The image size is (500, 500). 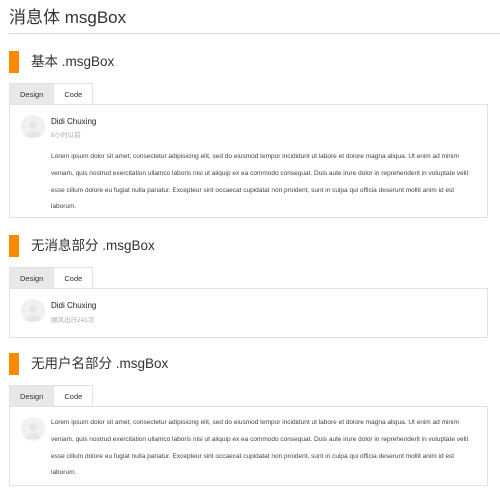 What do you see at coordinates (254, 364) in the screenshot?
I see `section-header: 无用户名部分 .msgBox` at bounding box center [254, 364].